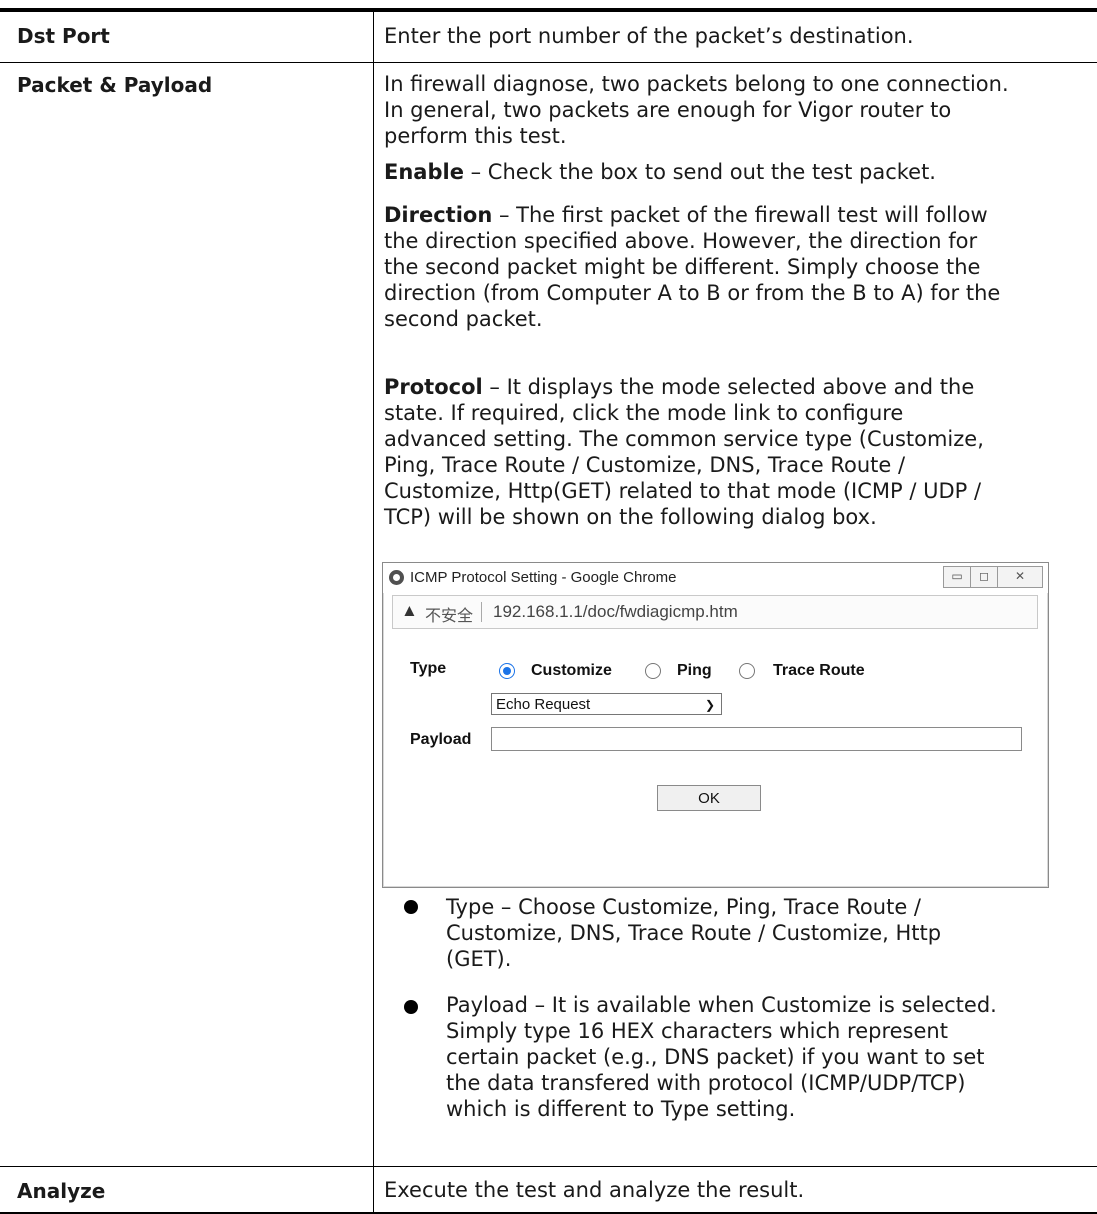  I want to click on radio-trace-route, so click(747, 671).